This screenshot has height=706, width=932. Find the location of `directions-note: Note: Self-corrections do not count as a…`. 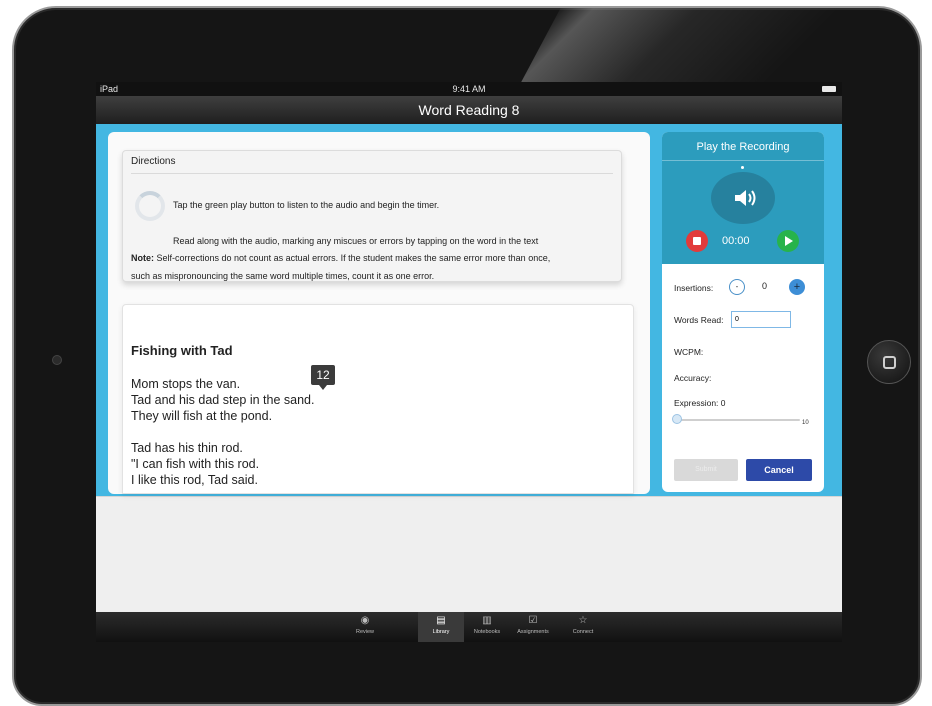

directions-note: Note: Self-corrections do not count as a… is located at coordinates (340, 258).